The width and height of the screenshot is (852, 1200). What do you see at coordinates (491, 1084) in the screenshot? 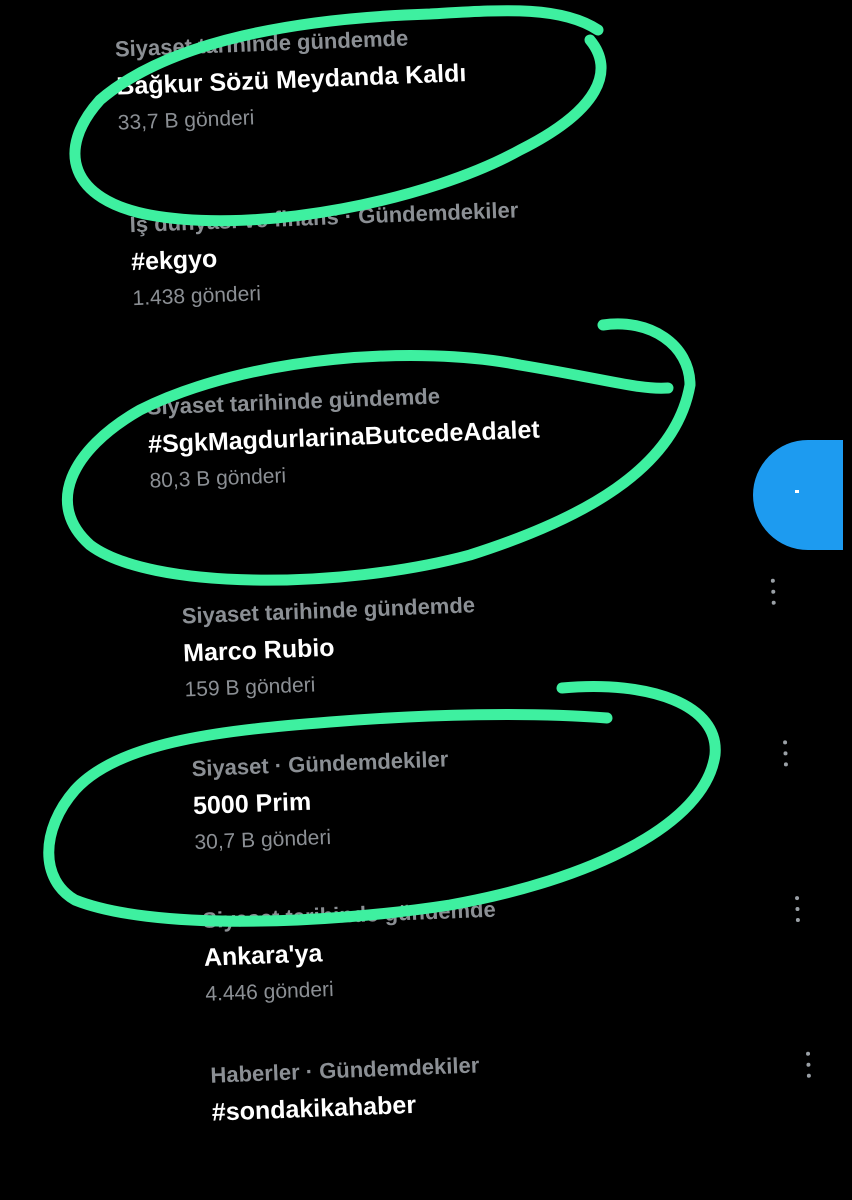
I see `trend-item-sondakikahaber: Haberler · Gündemdekiler #sondakikahaber` at bounding box center [491, 1084].